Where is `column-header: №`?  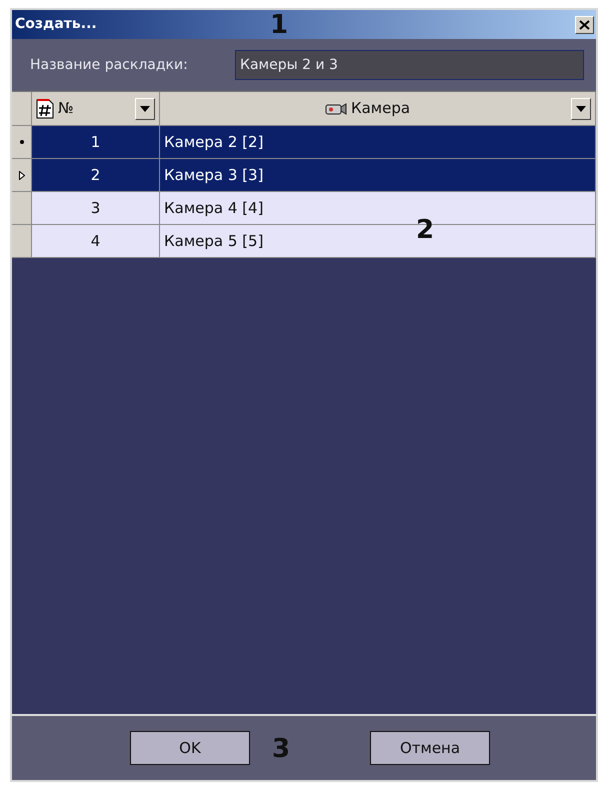
column-header: № is located at coordinates (96, 108).